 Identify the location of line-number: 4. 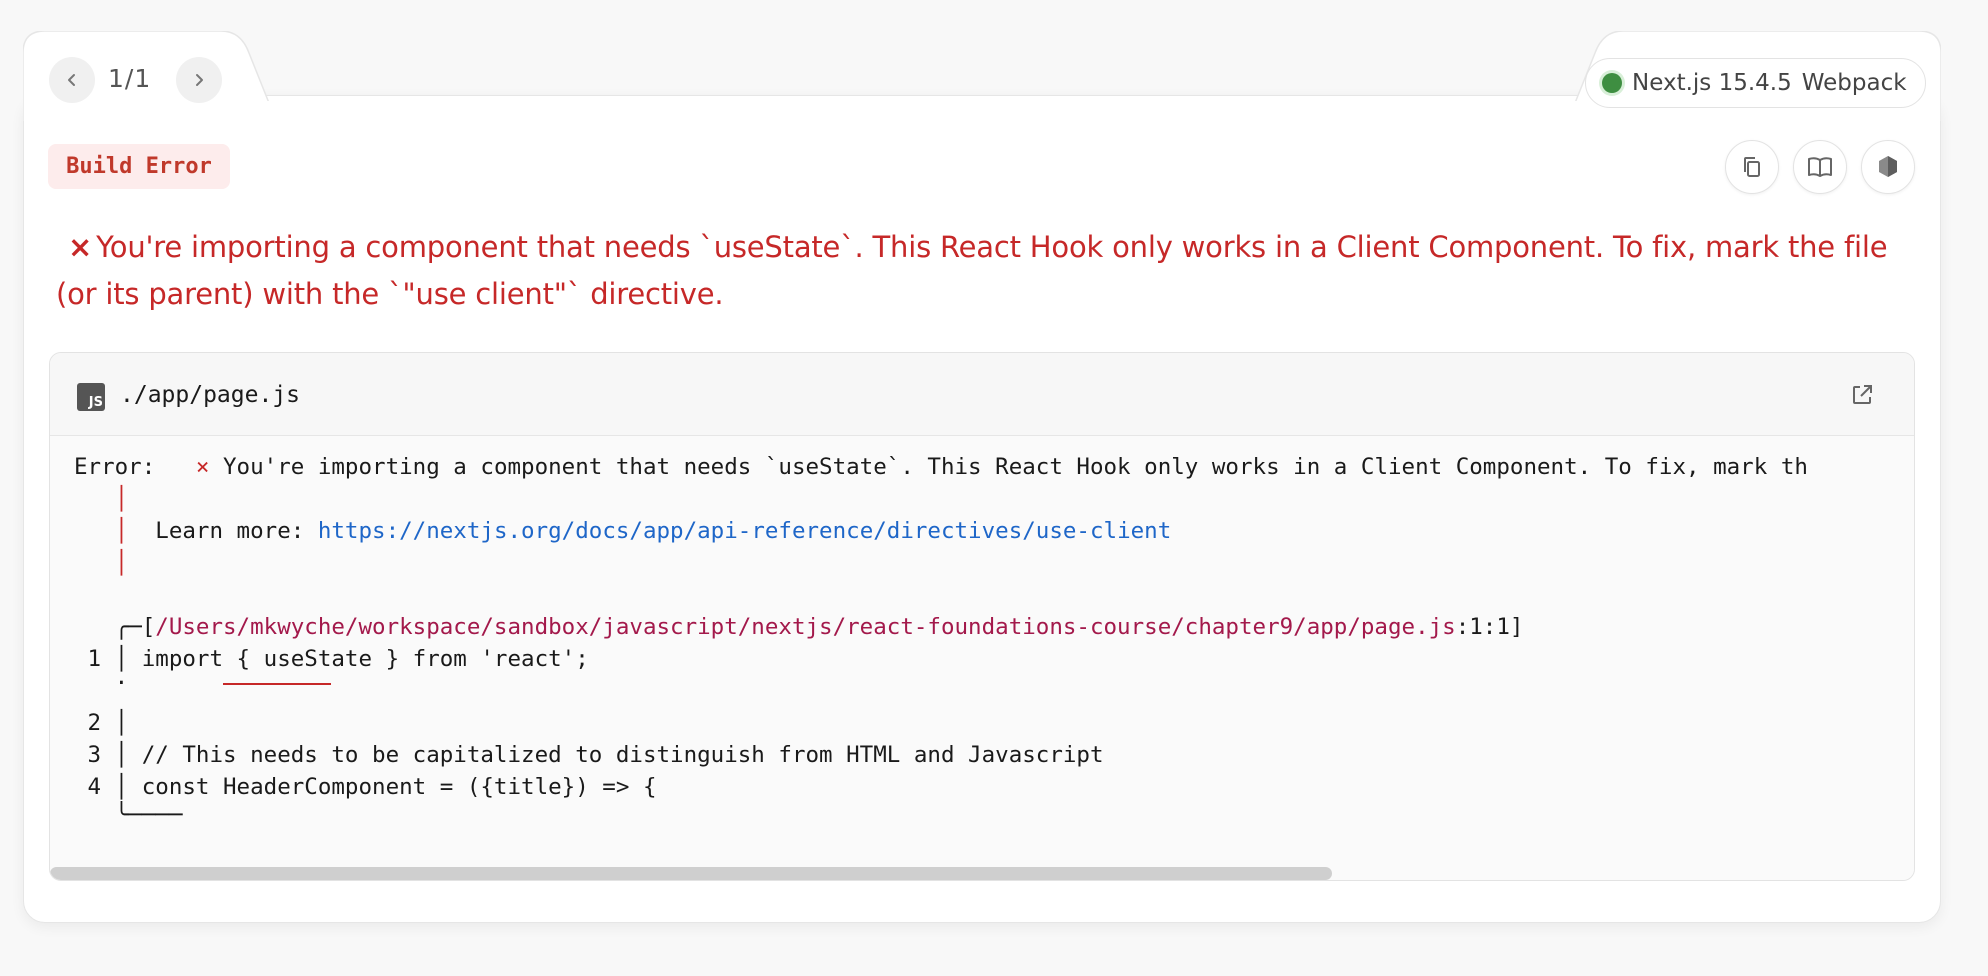
(94, 787).